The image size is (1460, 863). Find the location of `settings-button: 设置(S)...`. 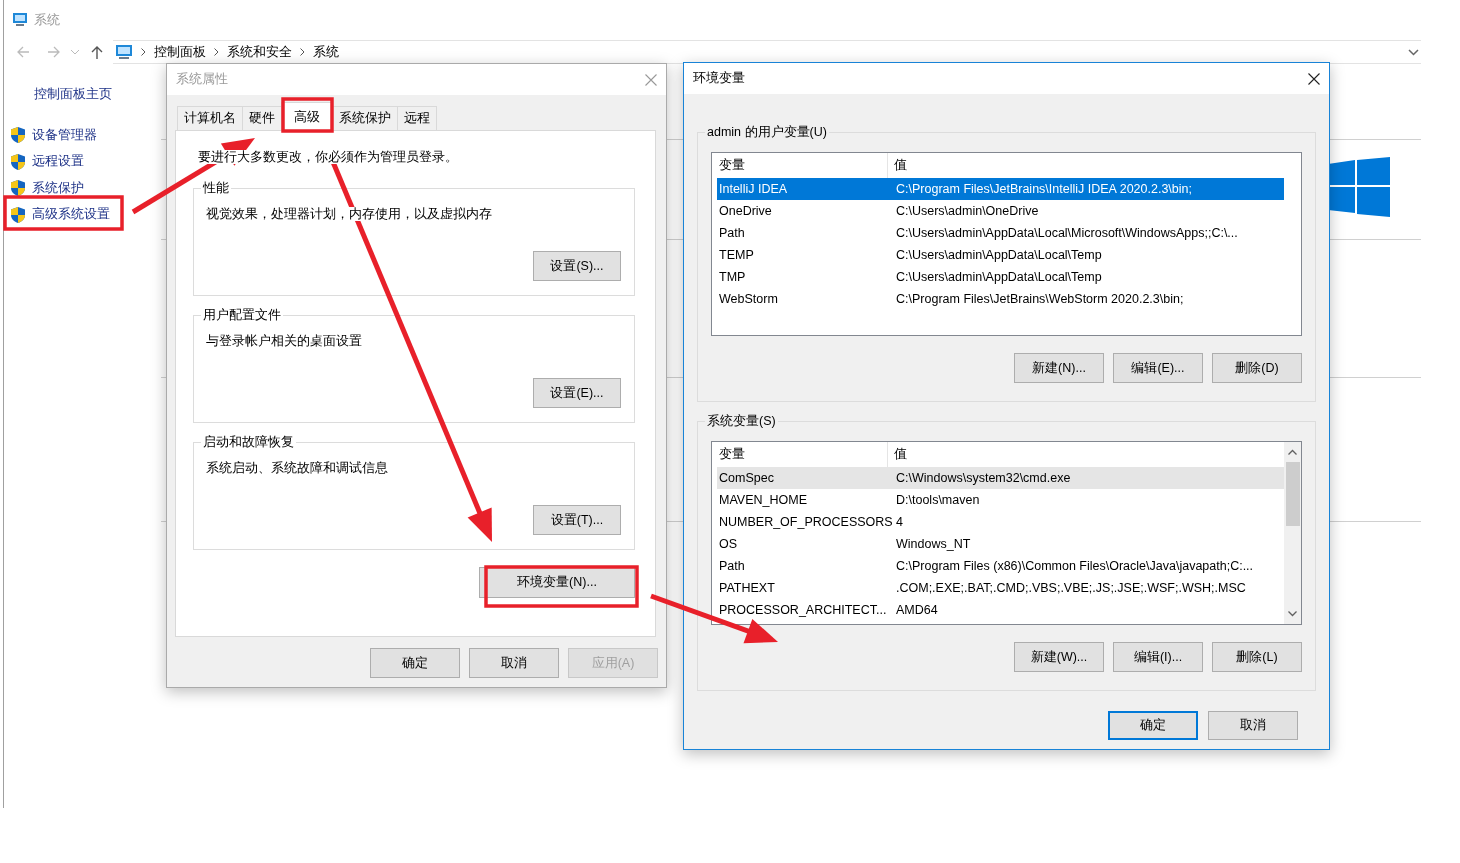

settings-button: 设置(S)... is located at coordinates (577, 266).